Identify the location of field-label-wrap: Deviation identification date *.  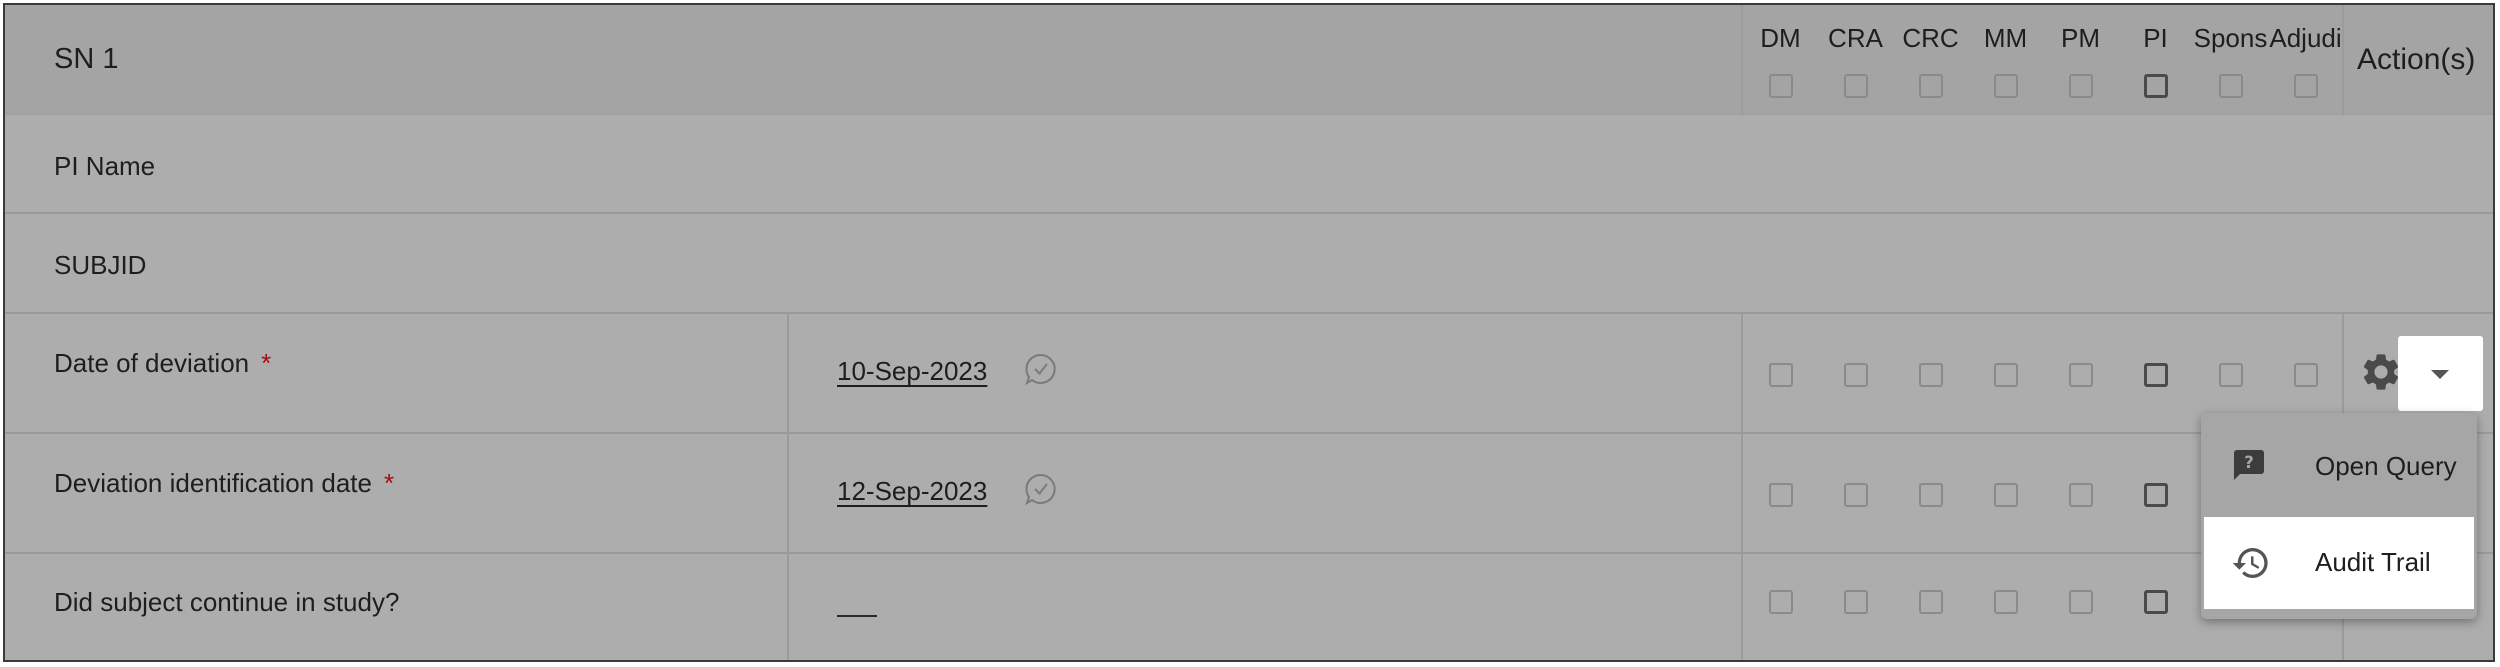
(224, 483).